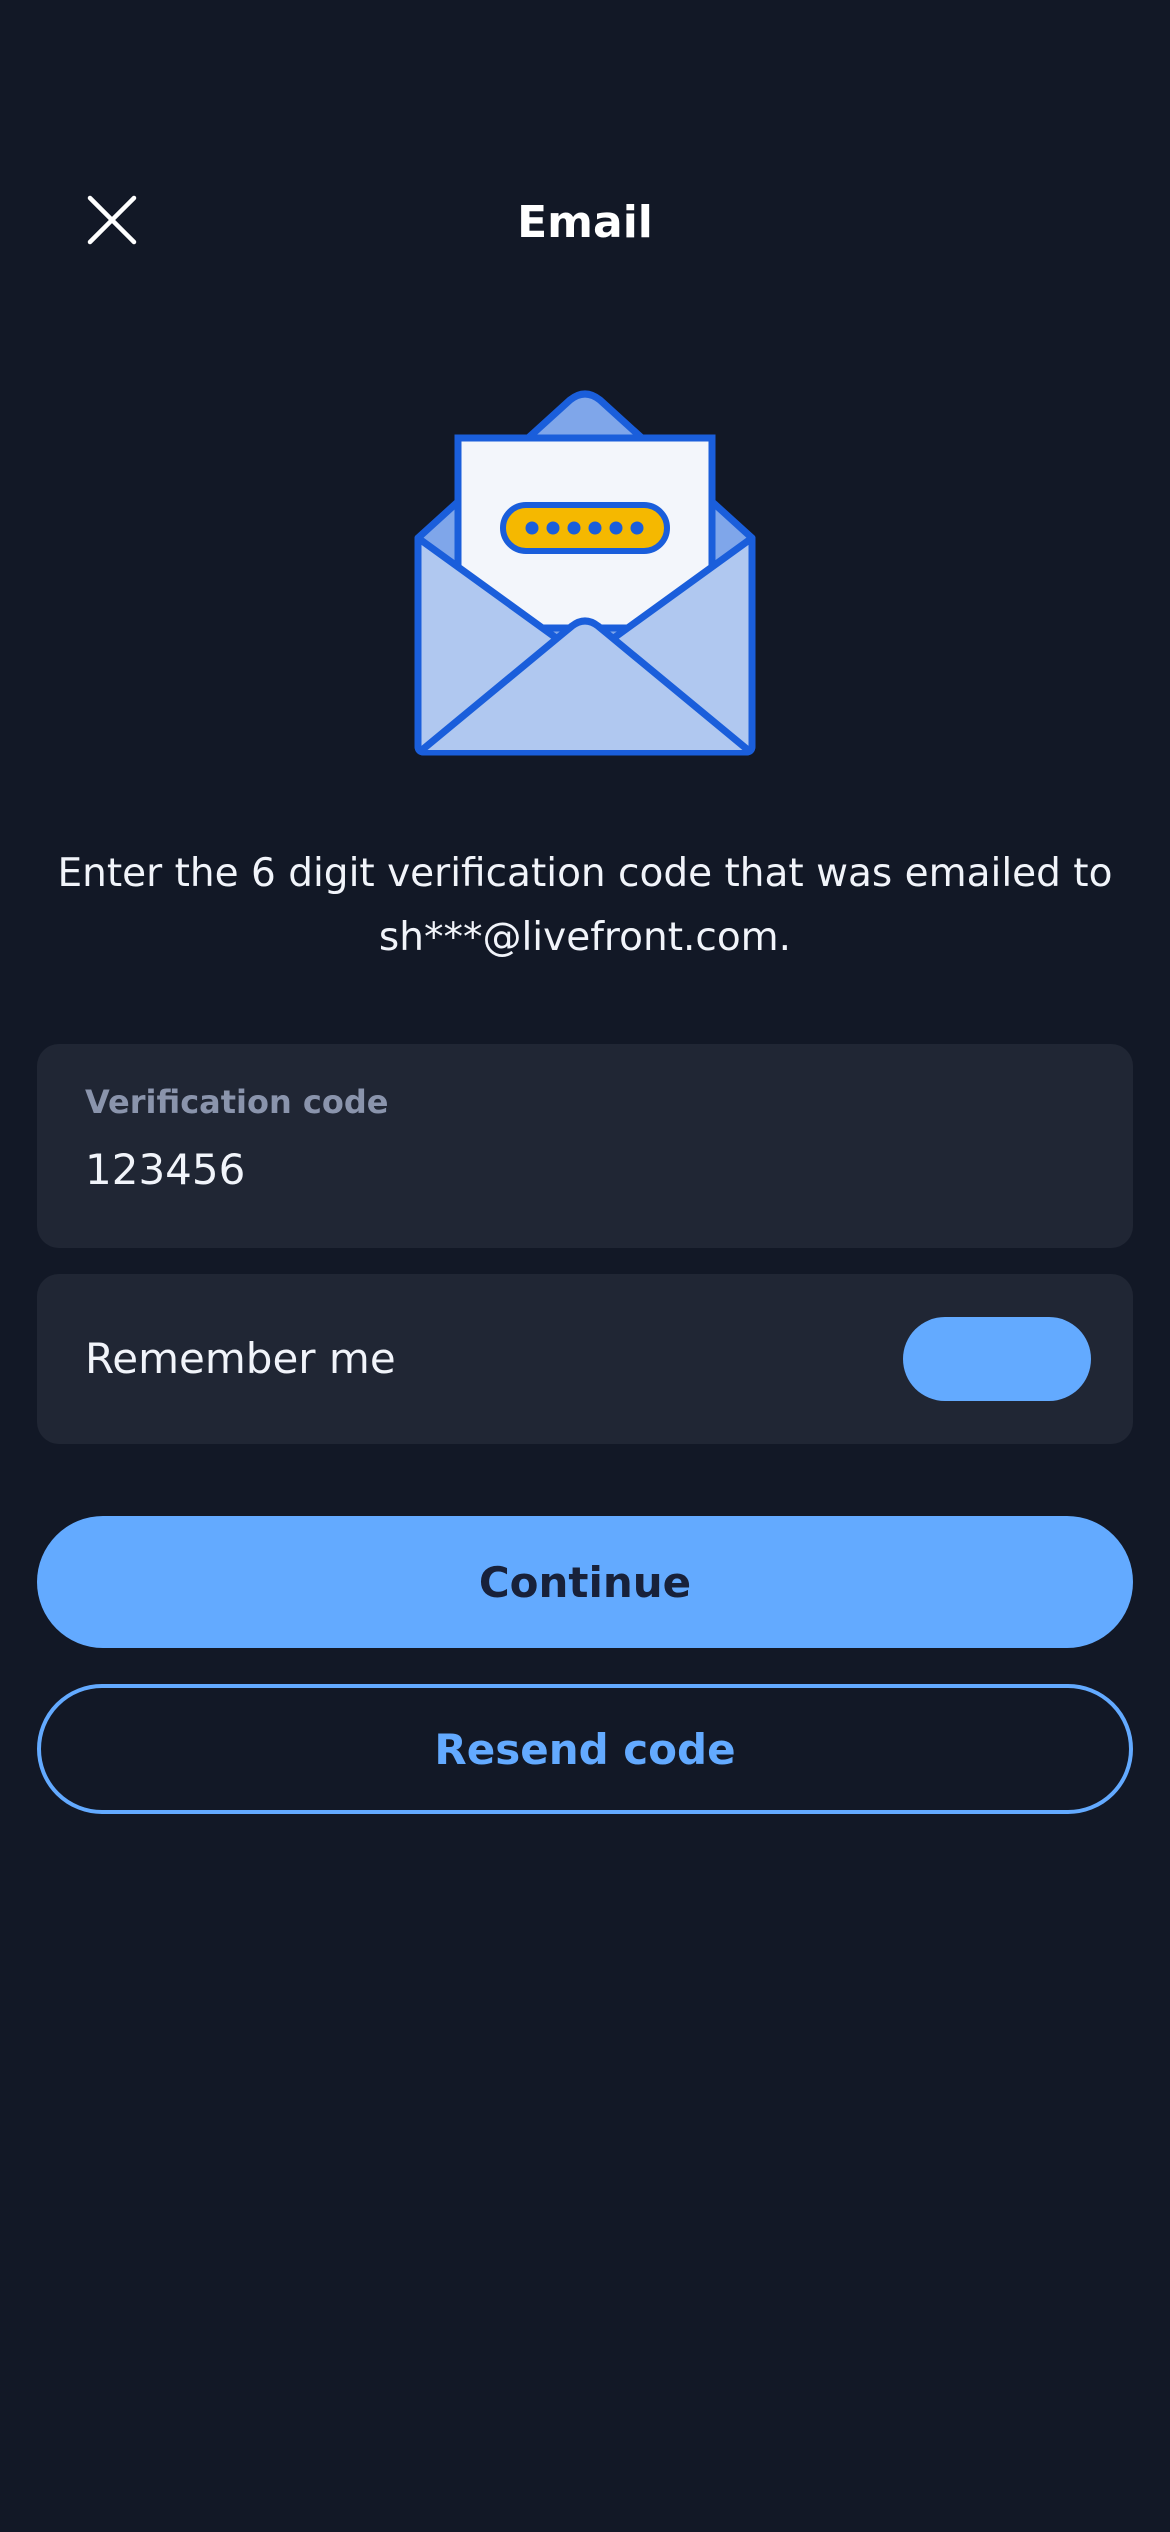 The height and width of the screenshot is (2532, 1170). What do you see at coordinates (165, 1170) in the screenshot?
I see `verification-code-input: 123456` at bounding box center [165, 1170].